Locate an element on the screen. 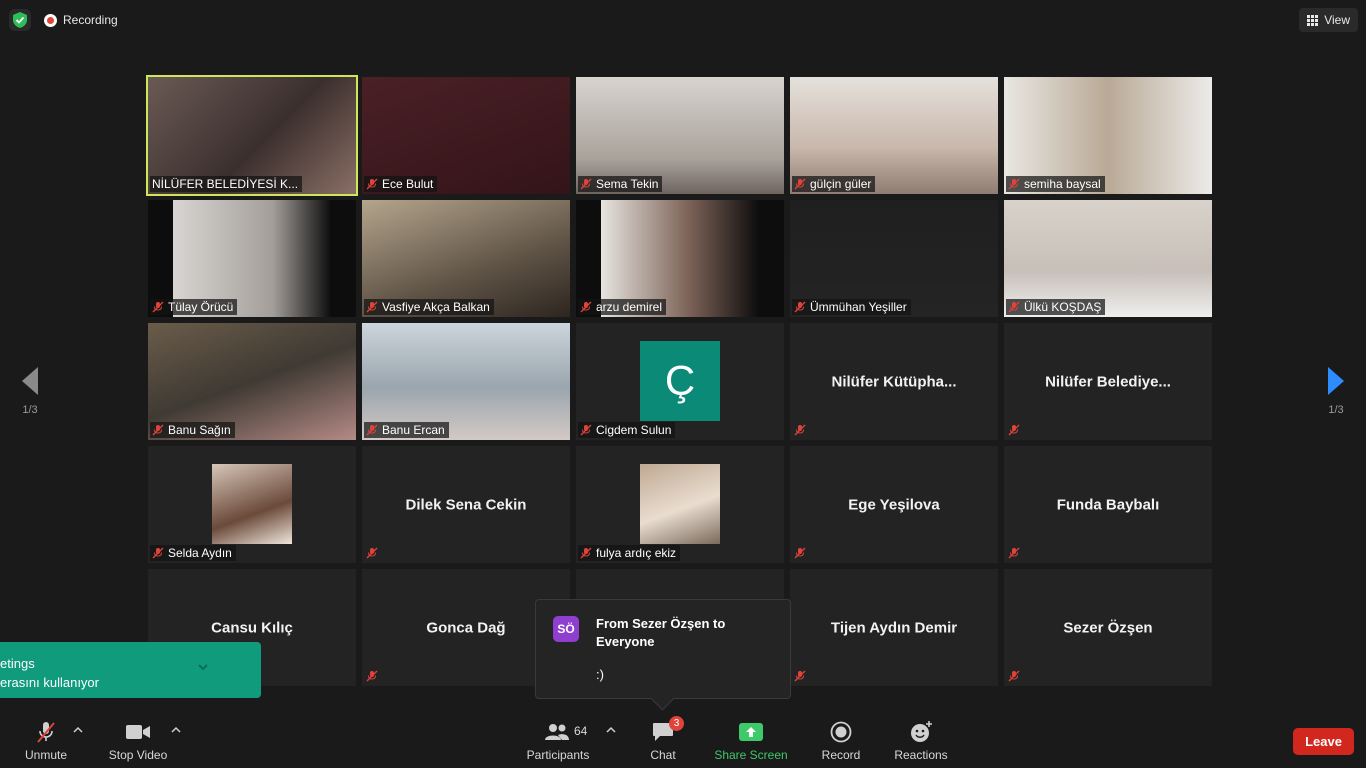 This screenshot has height=768, width=1366. share-screen-icon is located at coordinates (751, 732).